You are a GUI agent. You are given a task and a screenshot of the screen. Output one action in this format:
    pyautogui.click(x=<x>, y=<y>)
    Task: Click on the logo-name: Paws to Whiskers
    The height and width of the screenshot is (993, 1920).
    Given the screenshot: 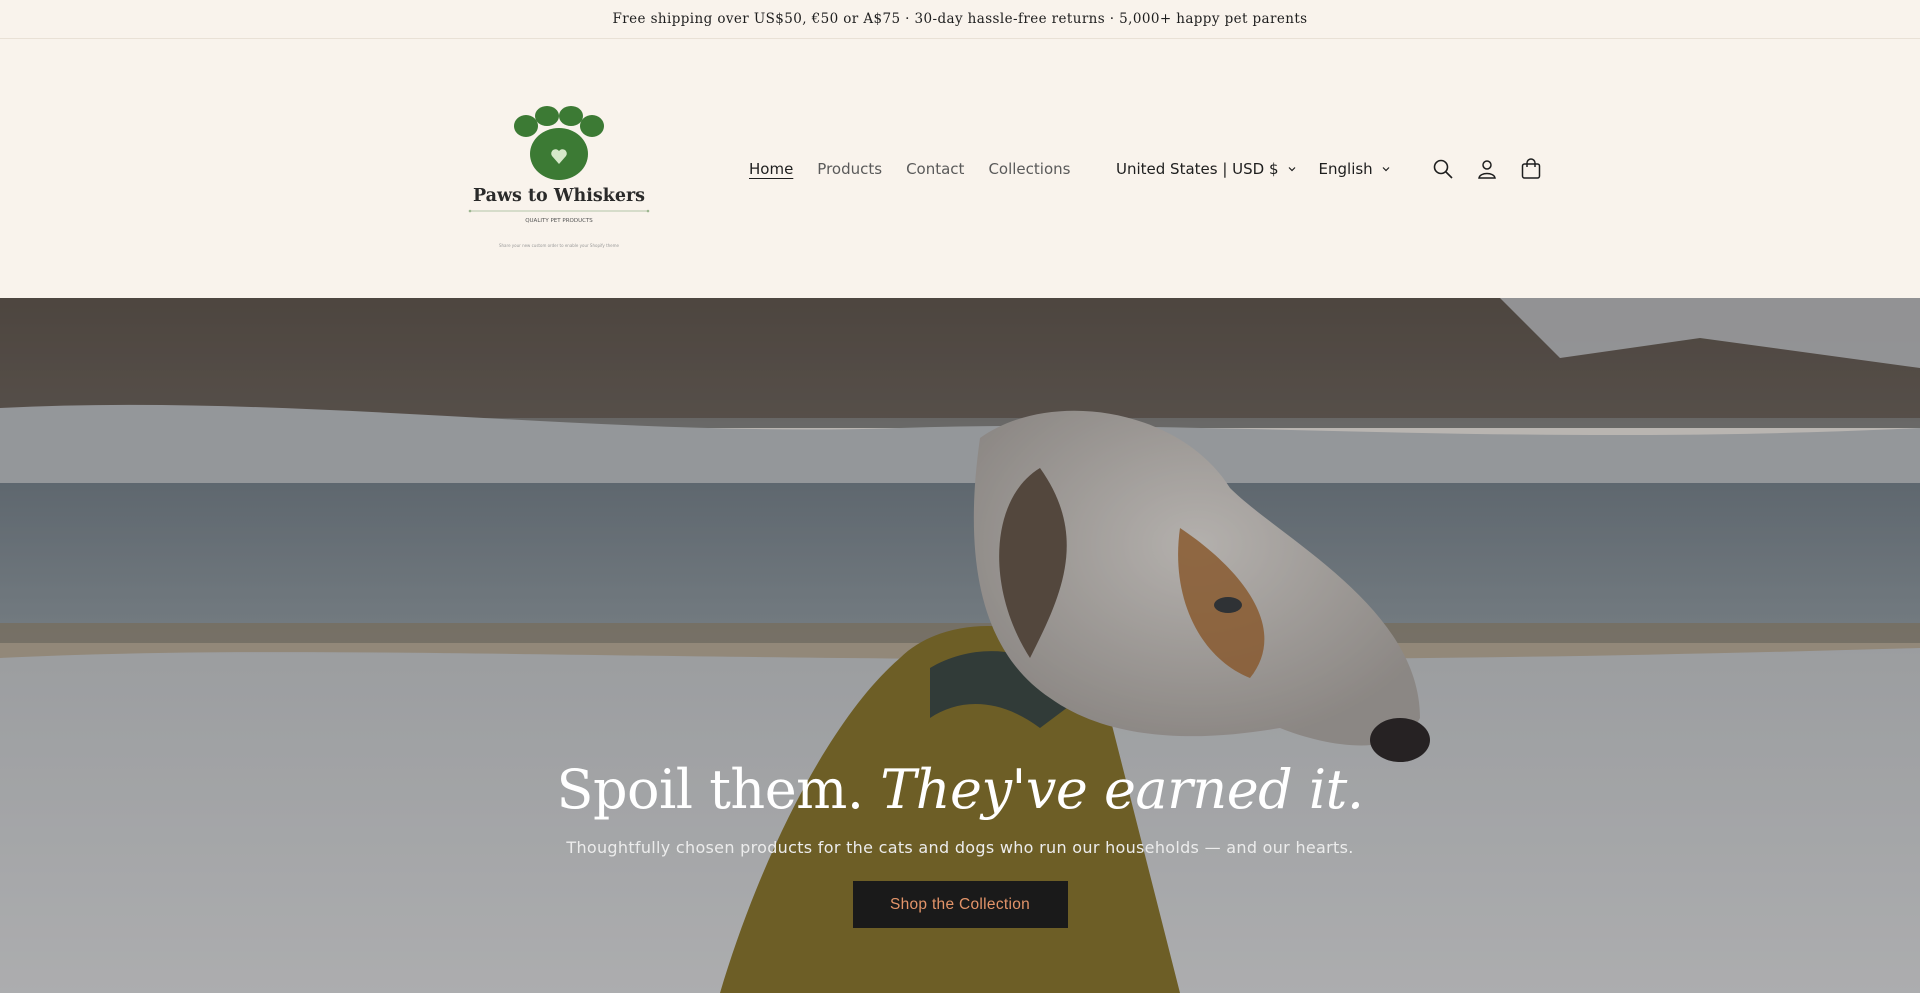 What is the action you would take?
    pyautogui.click(x=559, y=196)
    